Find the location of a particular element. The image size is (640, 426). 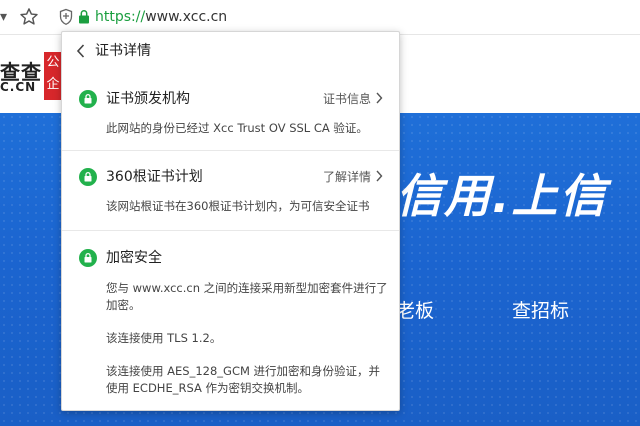

url-scheme: https:// is located at coordinates (120, 17).